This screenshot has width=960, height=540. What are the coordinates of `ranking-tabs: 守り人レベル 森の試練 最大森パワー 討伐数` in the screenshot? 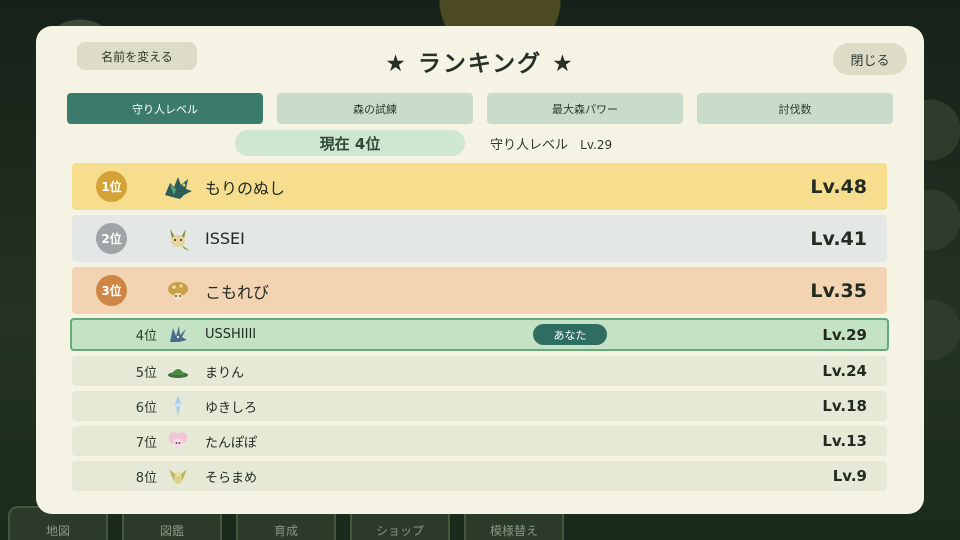 It's located at (480, 108).